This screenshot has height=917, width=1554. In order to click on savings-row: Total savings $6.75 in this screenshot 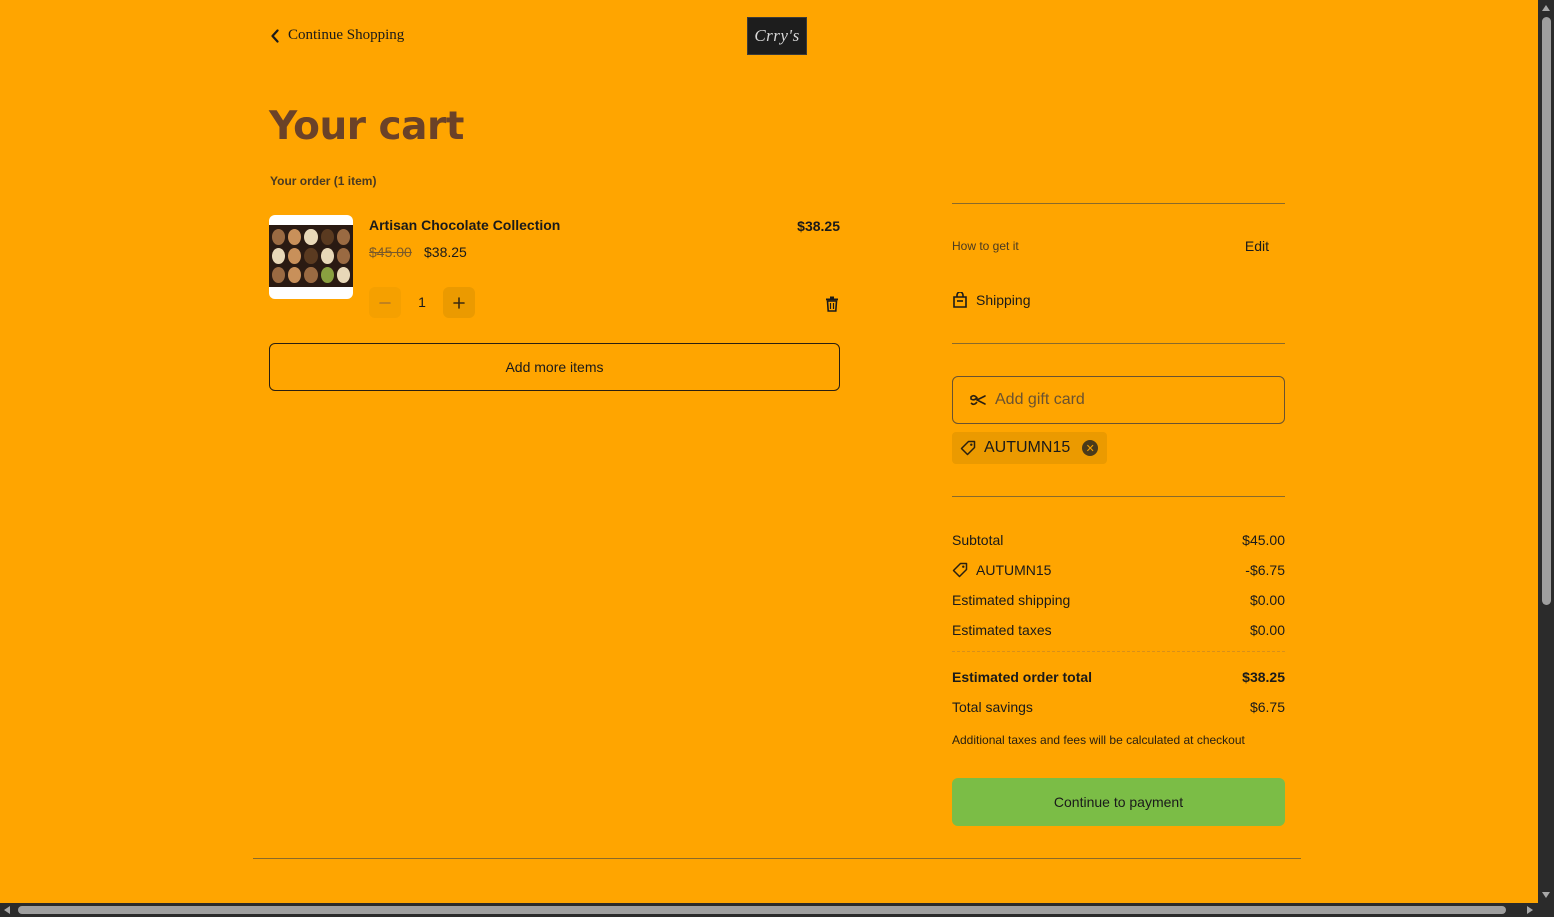, I will do `click(1118, 707)`.